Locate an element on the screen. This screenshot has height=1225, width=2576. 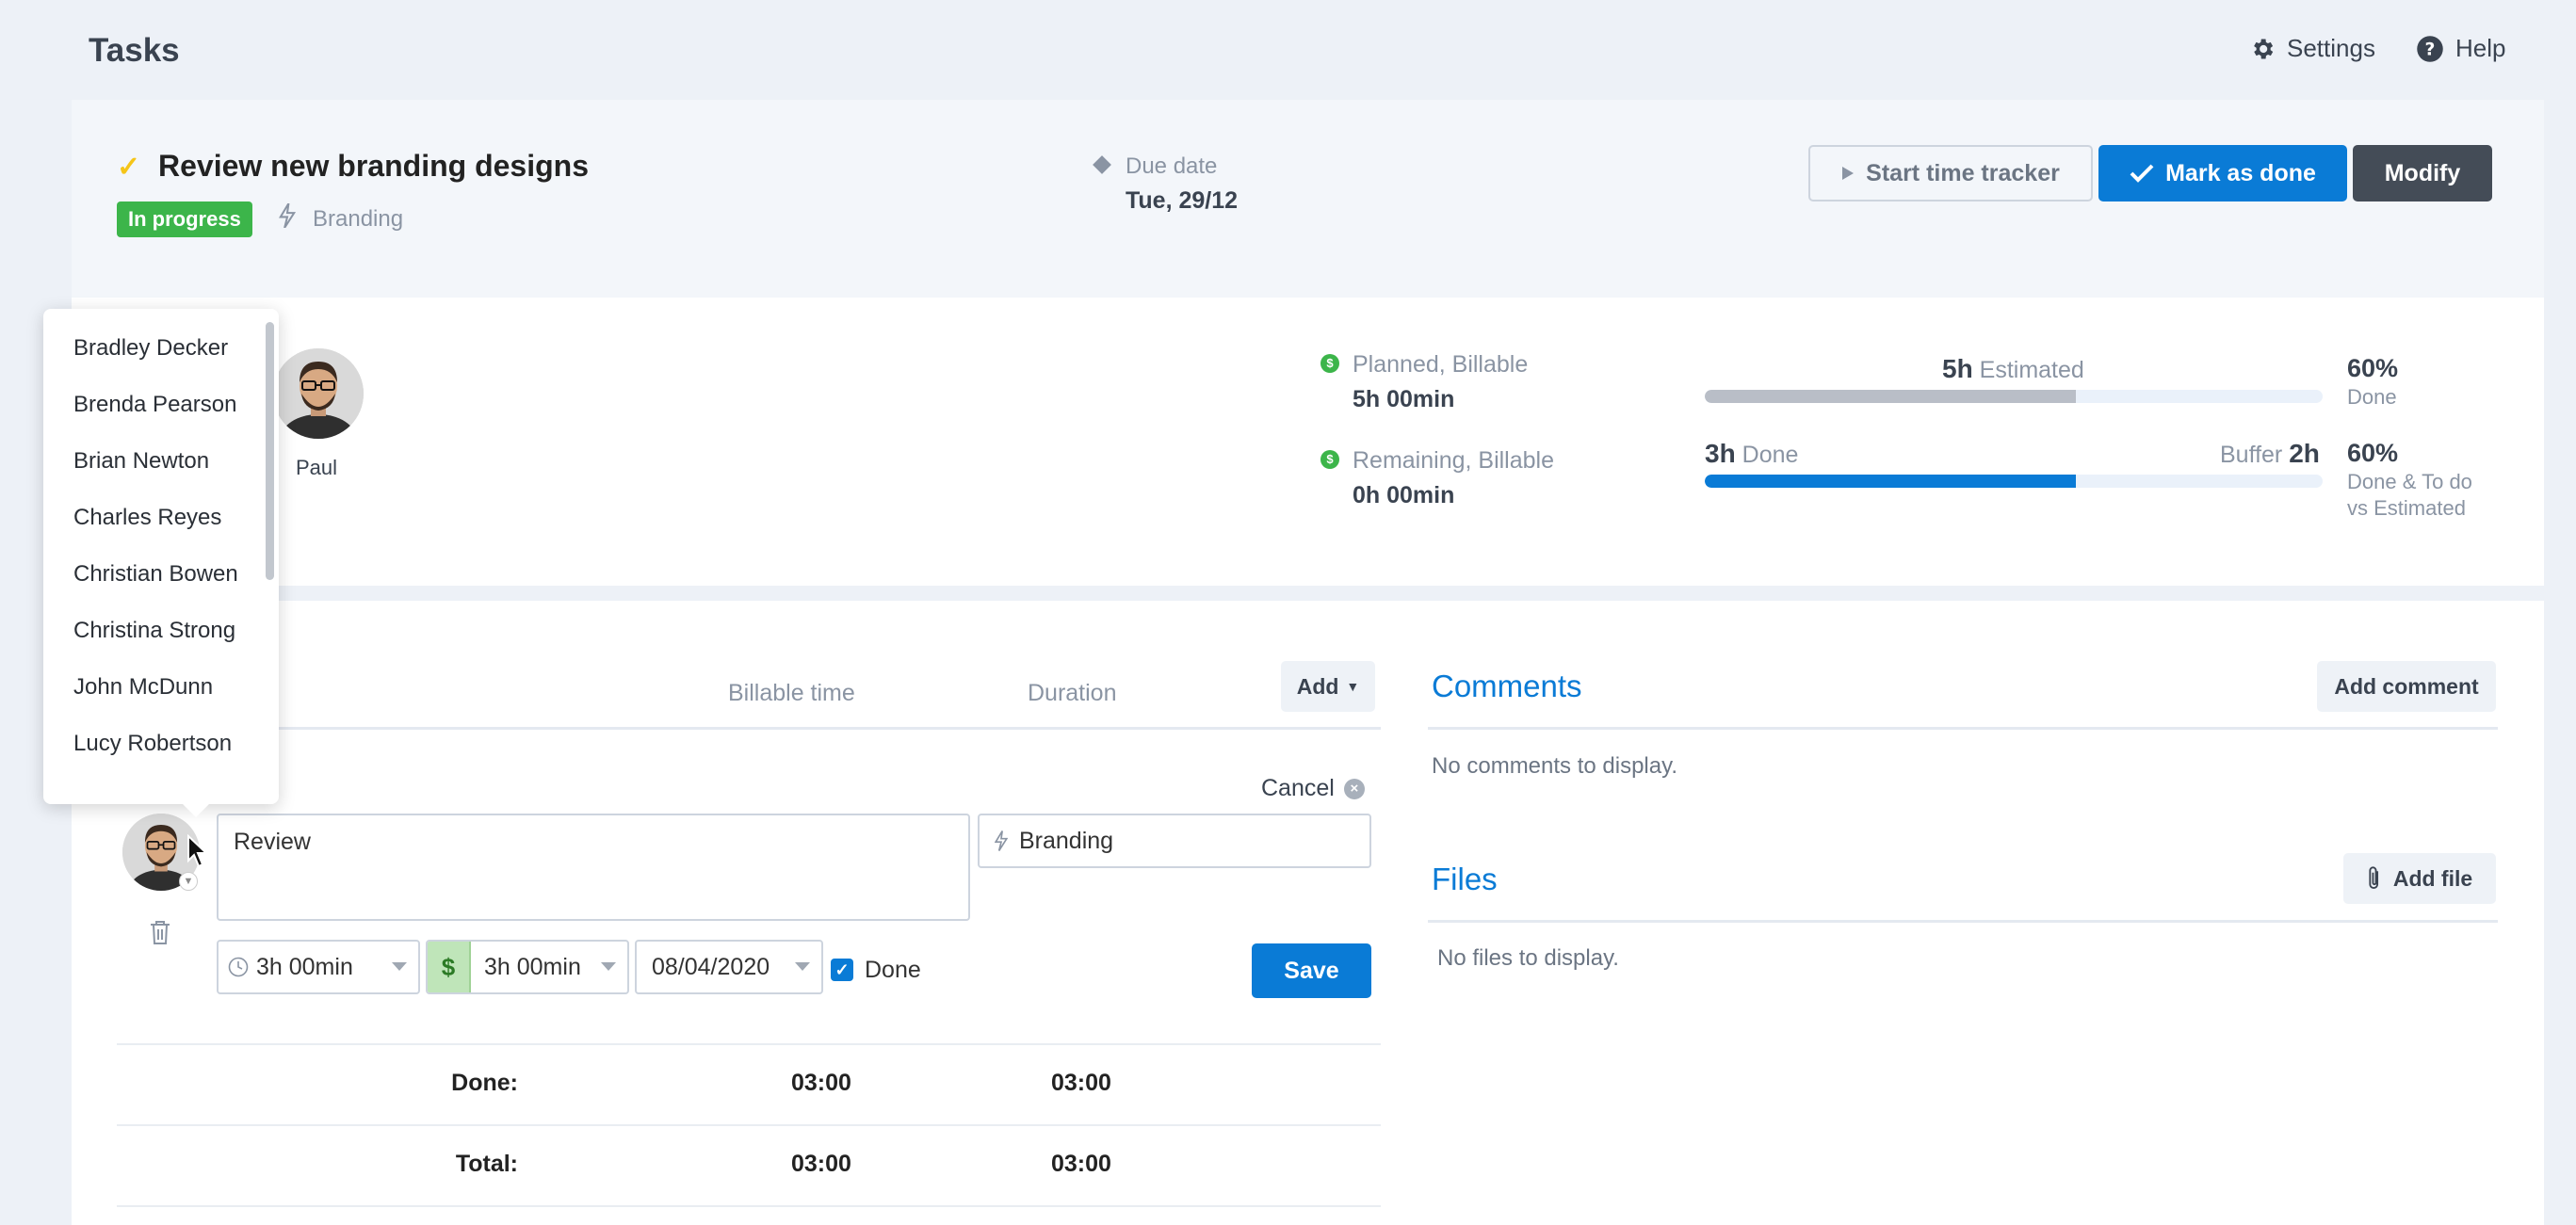
project-input-value: Branding is located at coordinates (1066, 840).